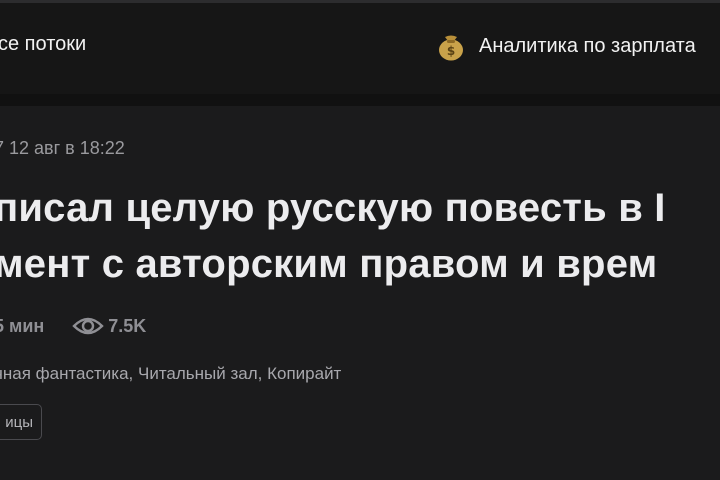 The image size is (720, 480). Describe the element at coordinates (587, 45) in the screenshot. I see `nav-salary-label: Аналитика по зарплата` at that location.